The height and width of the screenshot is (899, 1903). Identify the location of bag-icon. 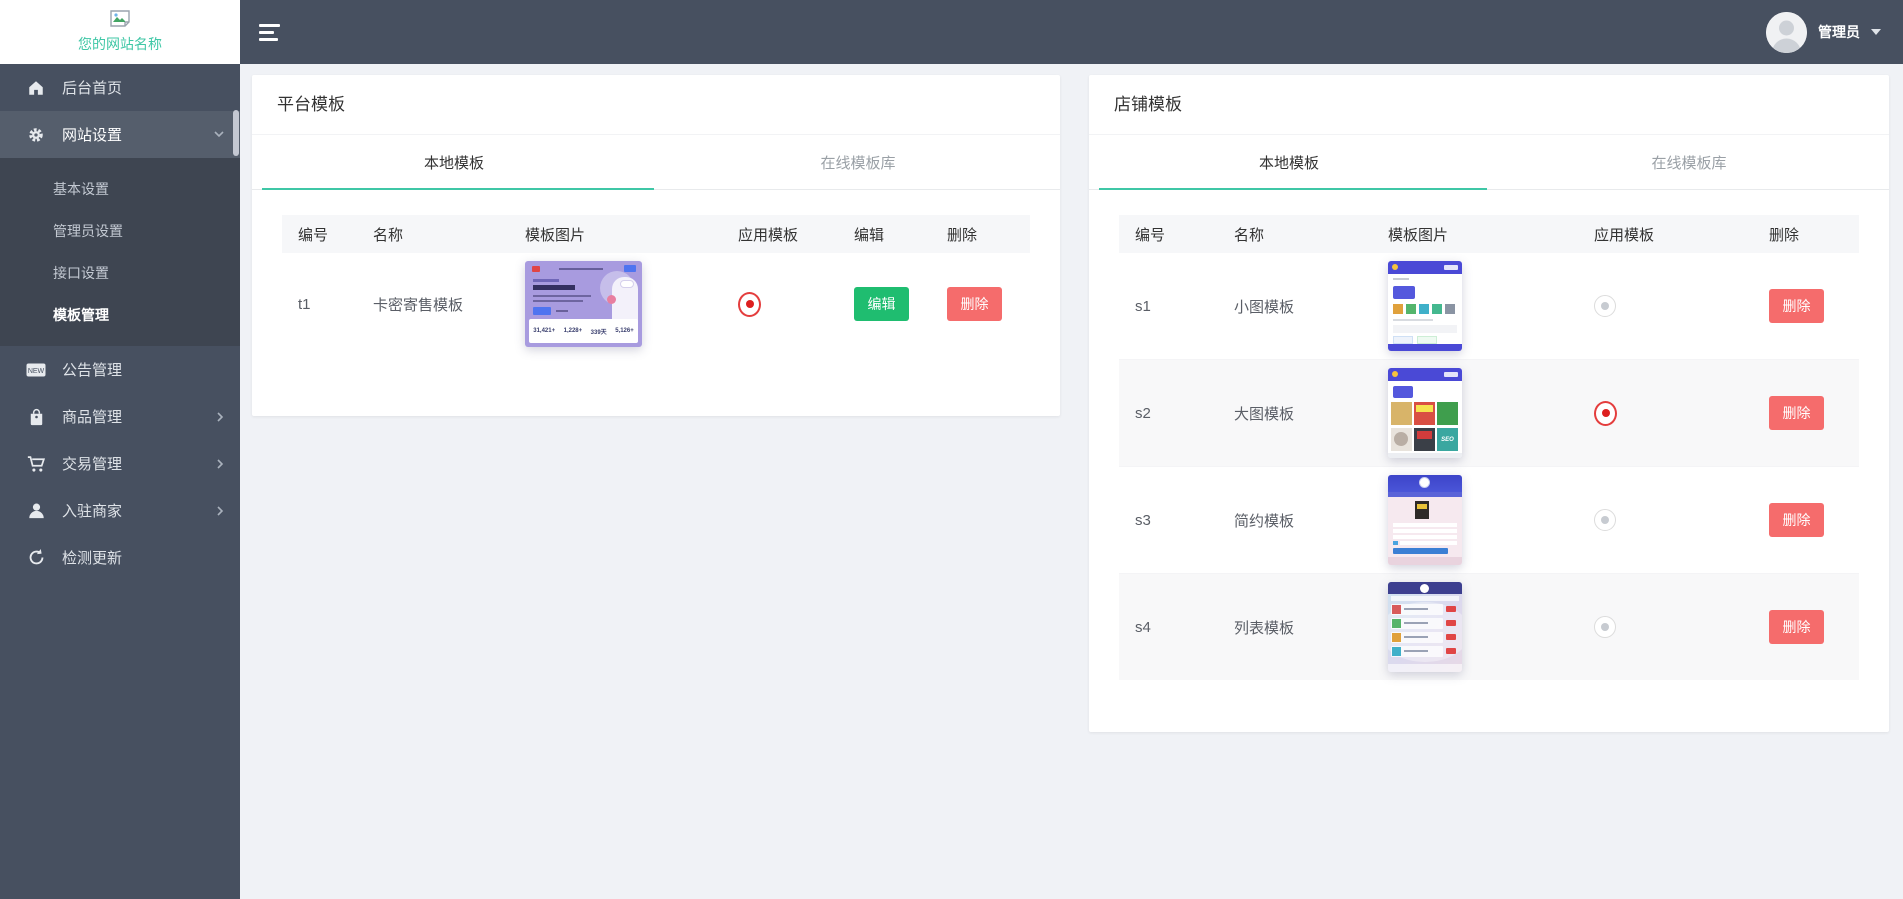
(36, 417).